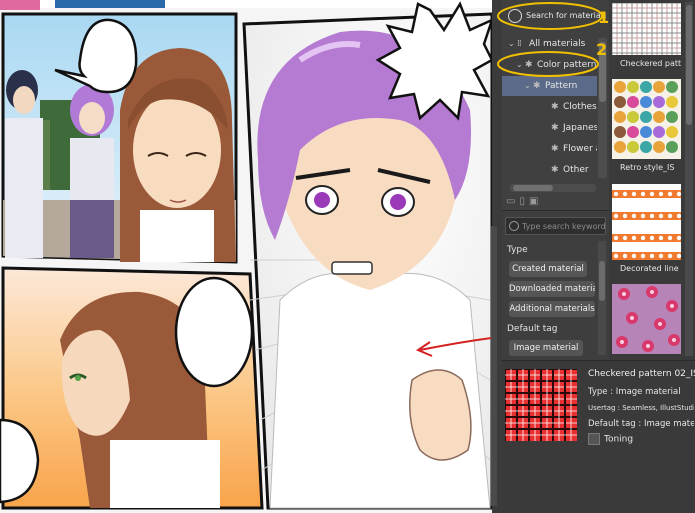  Describe the element at coordinates (610, 439) in the screenshot. I see `toning-option: Toning` at that location.